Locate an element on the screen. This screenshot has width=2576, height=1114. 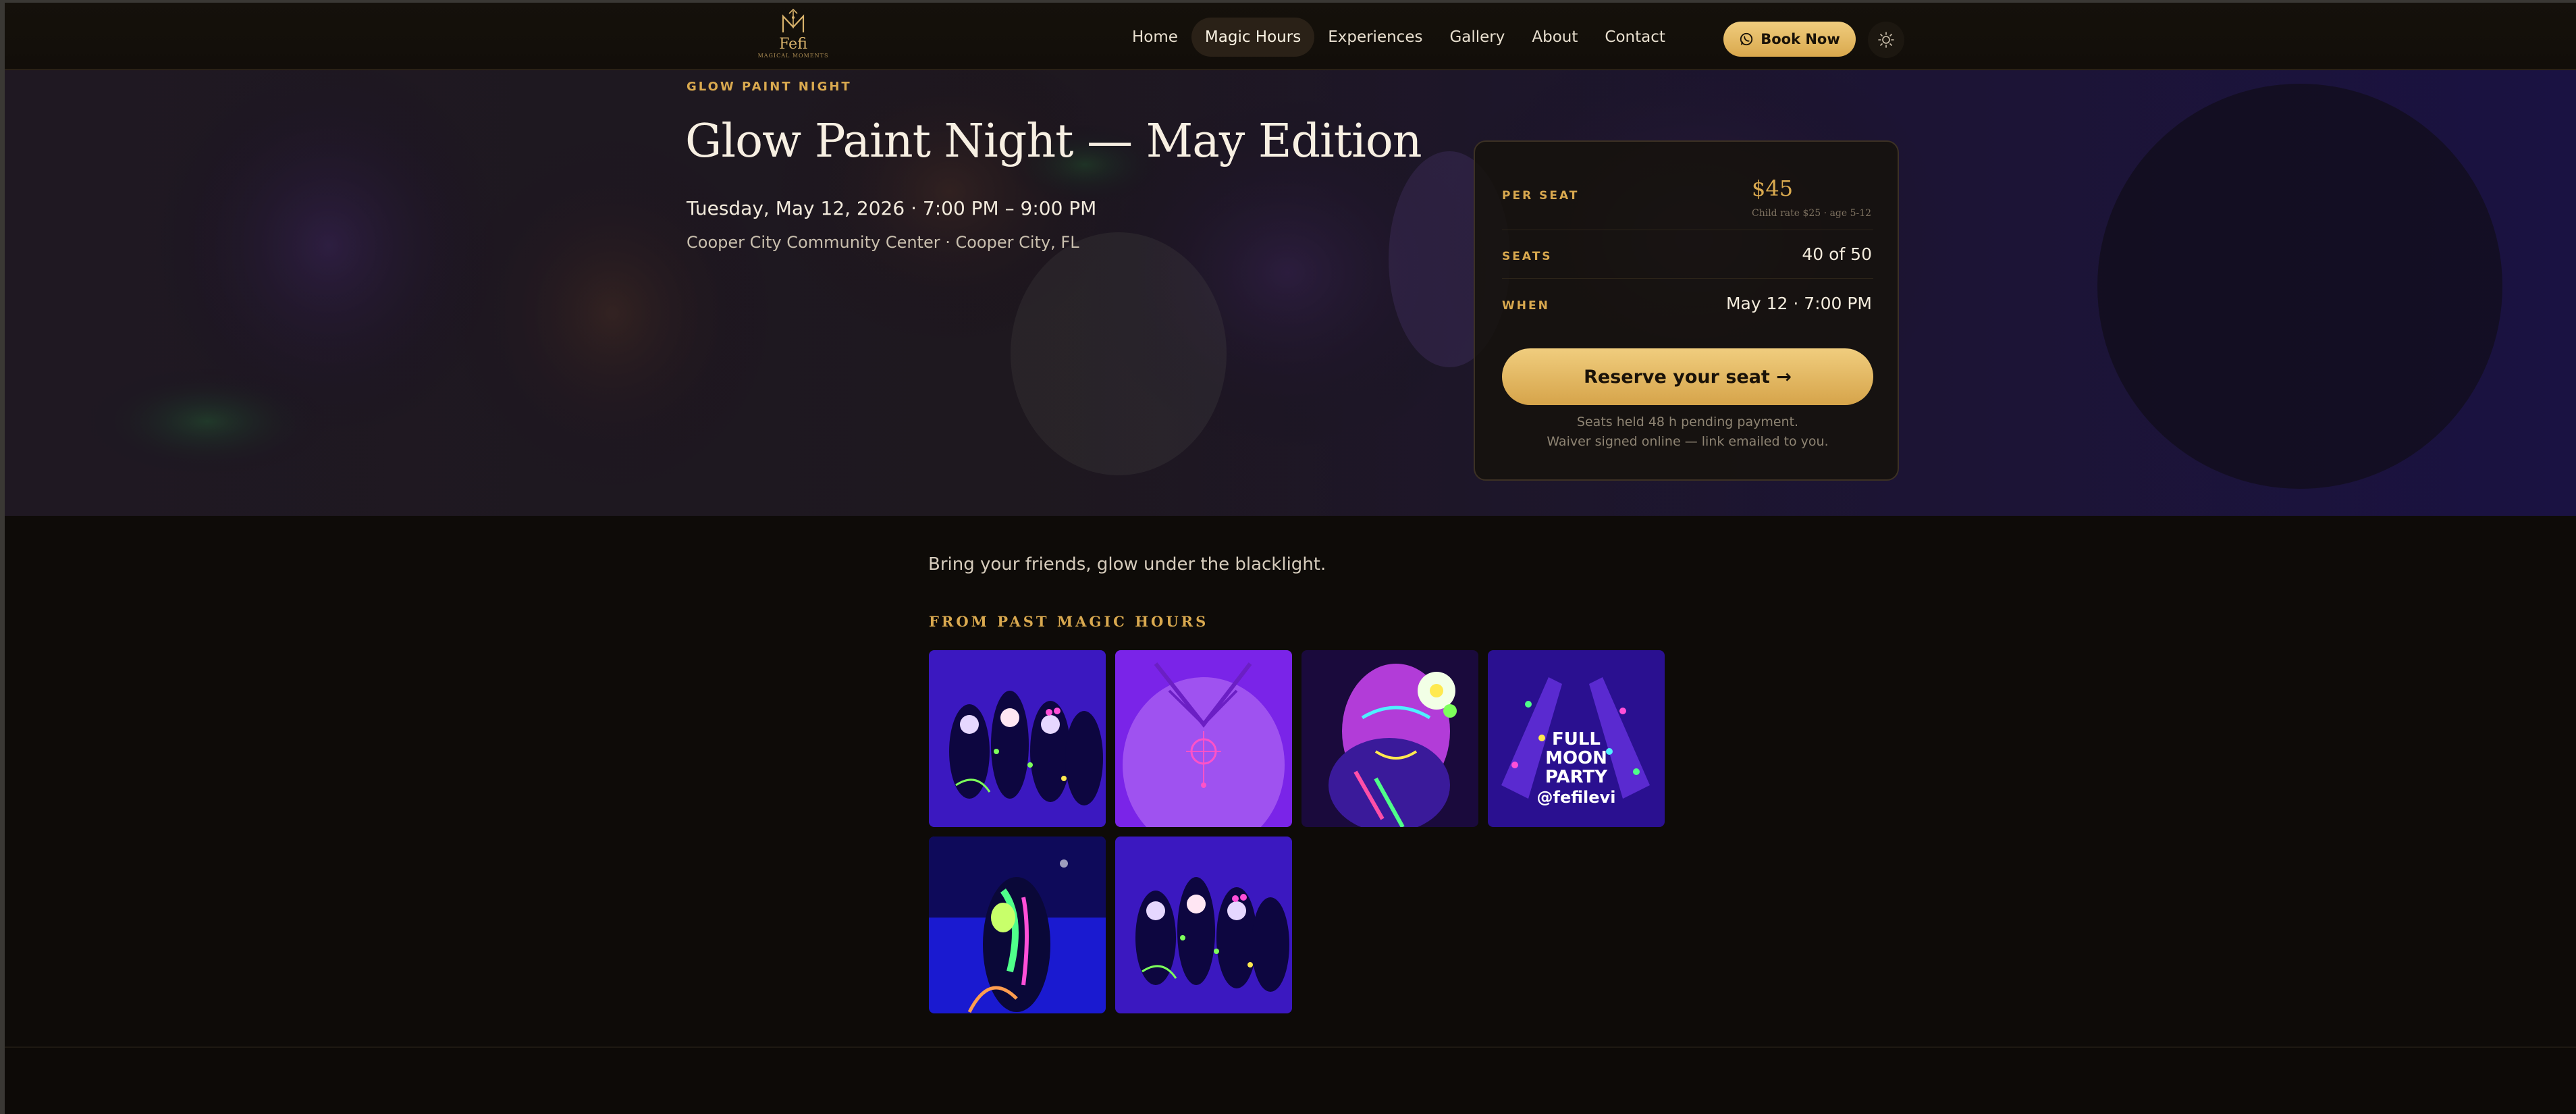
gallery-image-uv-group is located at coordinates (1017, 738).